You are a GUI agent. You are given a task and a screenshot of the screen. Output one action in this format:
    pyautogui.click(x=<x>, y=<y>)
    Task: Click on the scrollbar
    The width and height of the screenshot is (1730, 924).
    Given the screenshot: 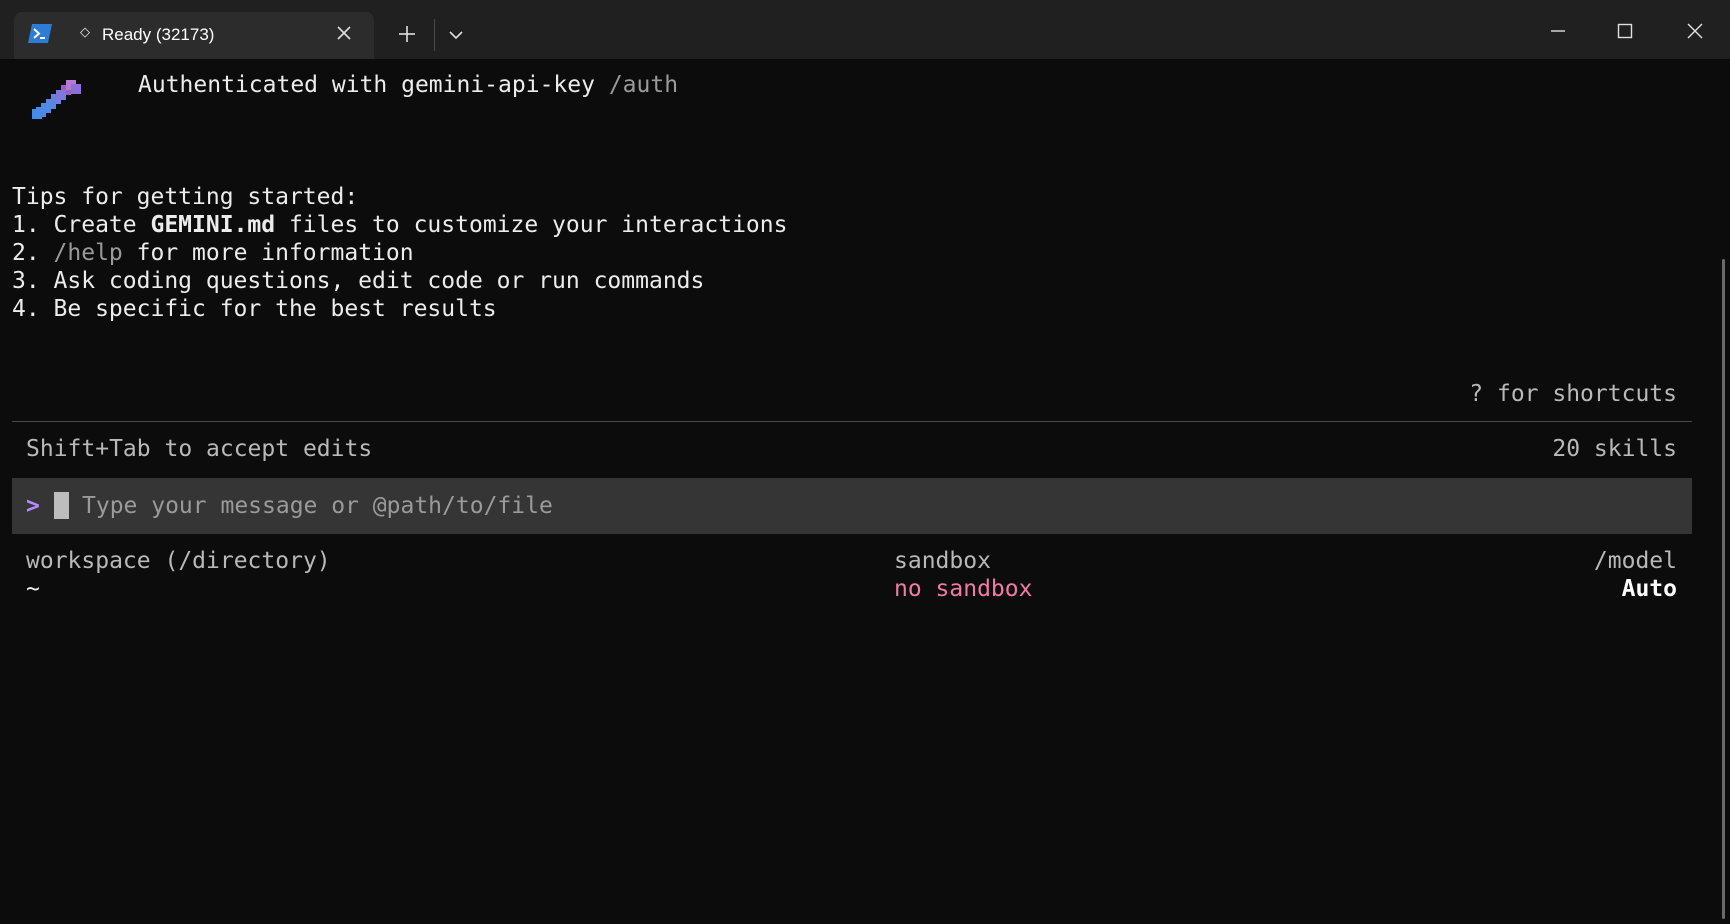 What is the action you would take?
    pyautogui.click(x=1723, y=589)
    